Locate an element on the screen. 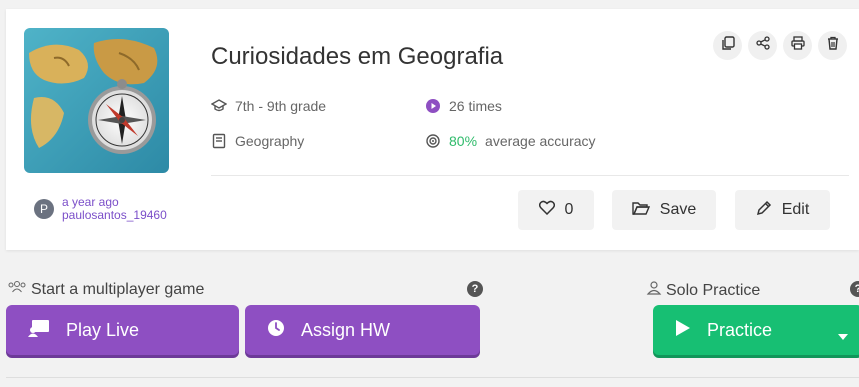 This screenshot has height=387, width=859. edit-button: Edit is located at coordinates (782, 210).